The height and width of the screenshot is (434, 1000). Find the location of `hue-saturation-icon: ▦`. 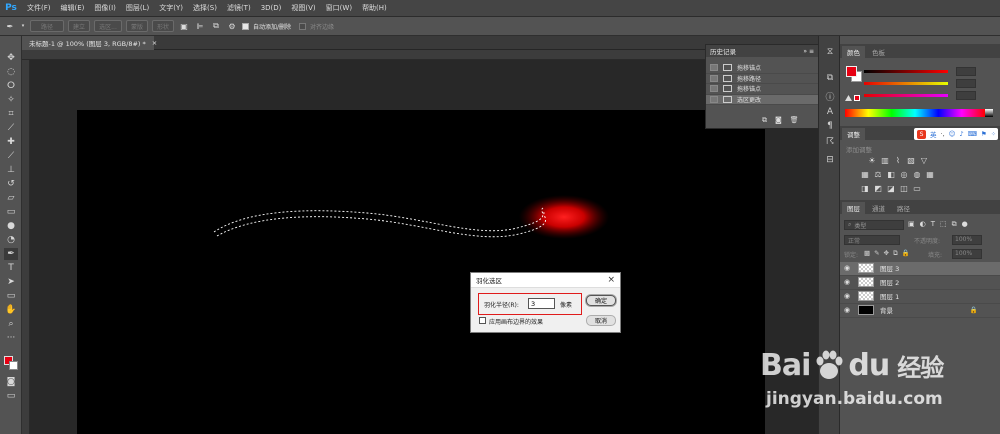

hue-saturation-icon: ▦ is located at coordinates (865, 174).